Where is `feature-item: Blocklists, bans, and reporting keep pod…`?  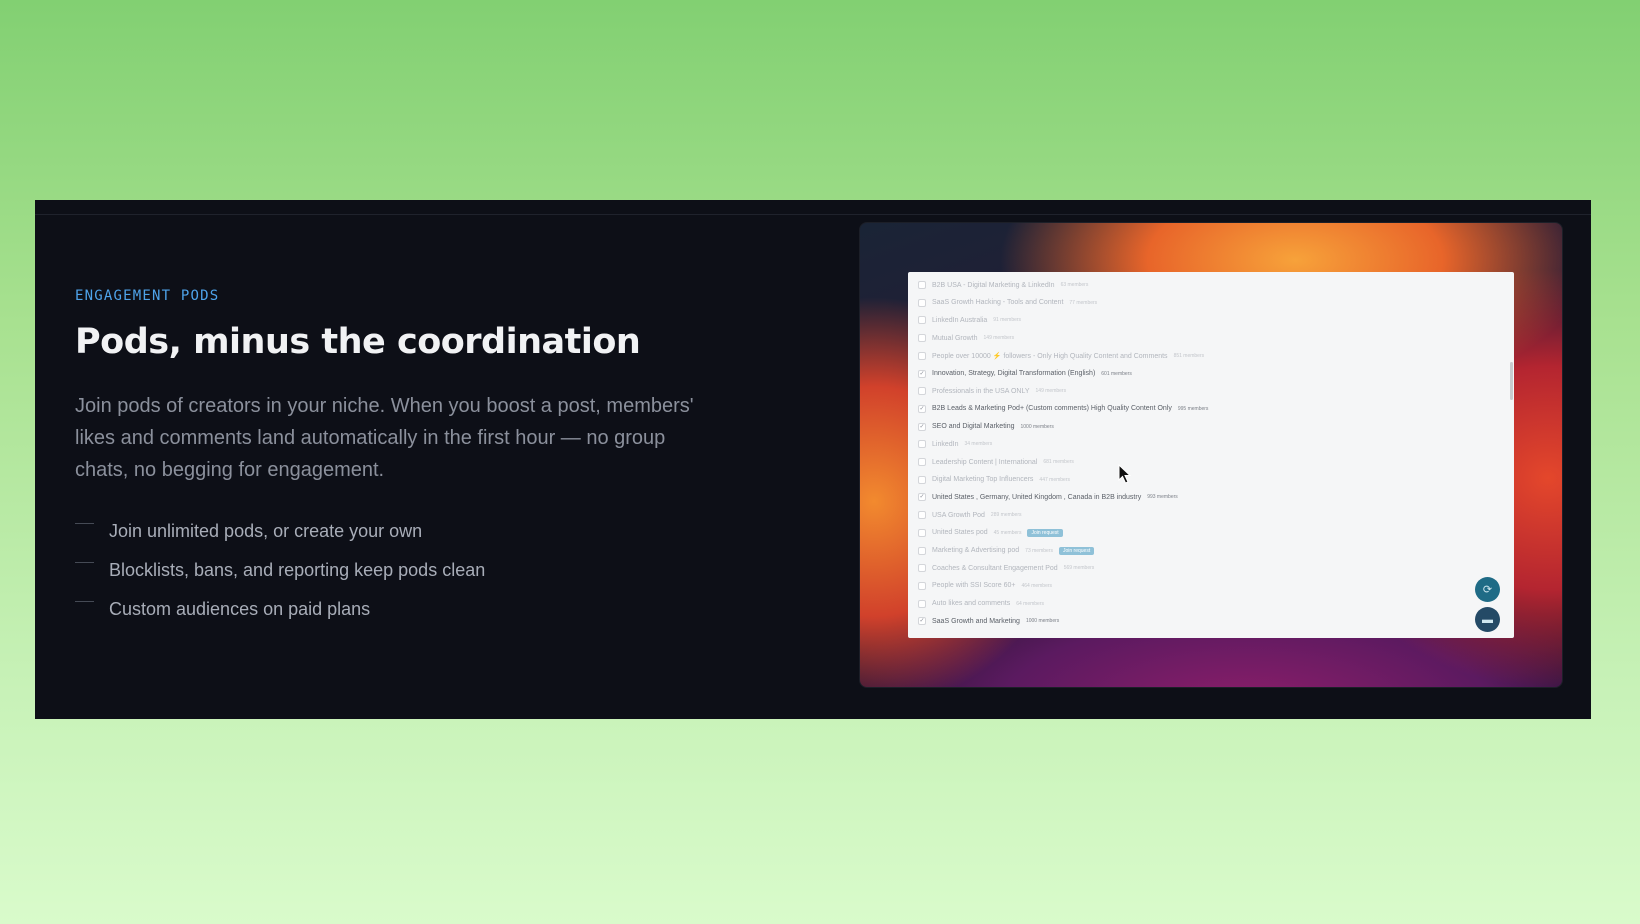
feature-item: Blocklists, bans, and reporting keep pod… is located at coordinates (280, 570).